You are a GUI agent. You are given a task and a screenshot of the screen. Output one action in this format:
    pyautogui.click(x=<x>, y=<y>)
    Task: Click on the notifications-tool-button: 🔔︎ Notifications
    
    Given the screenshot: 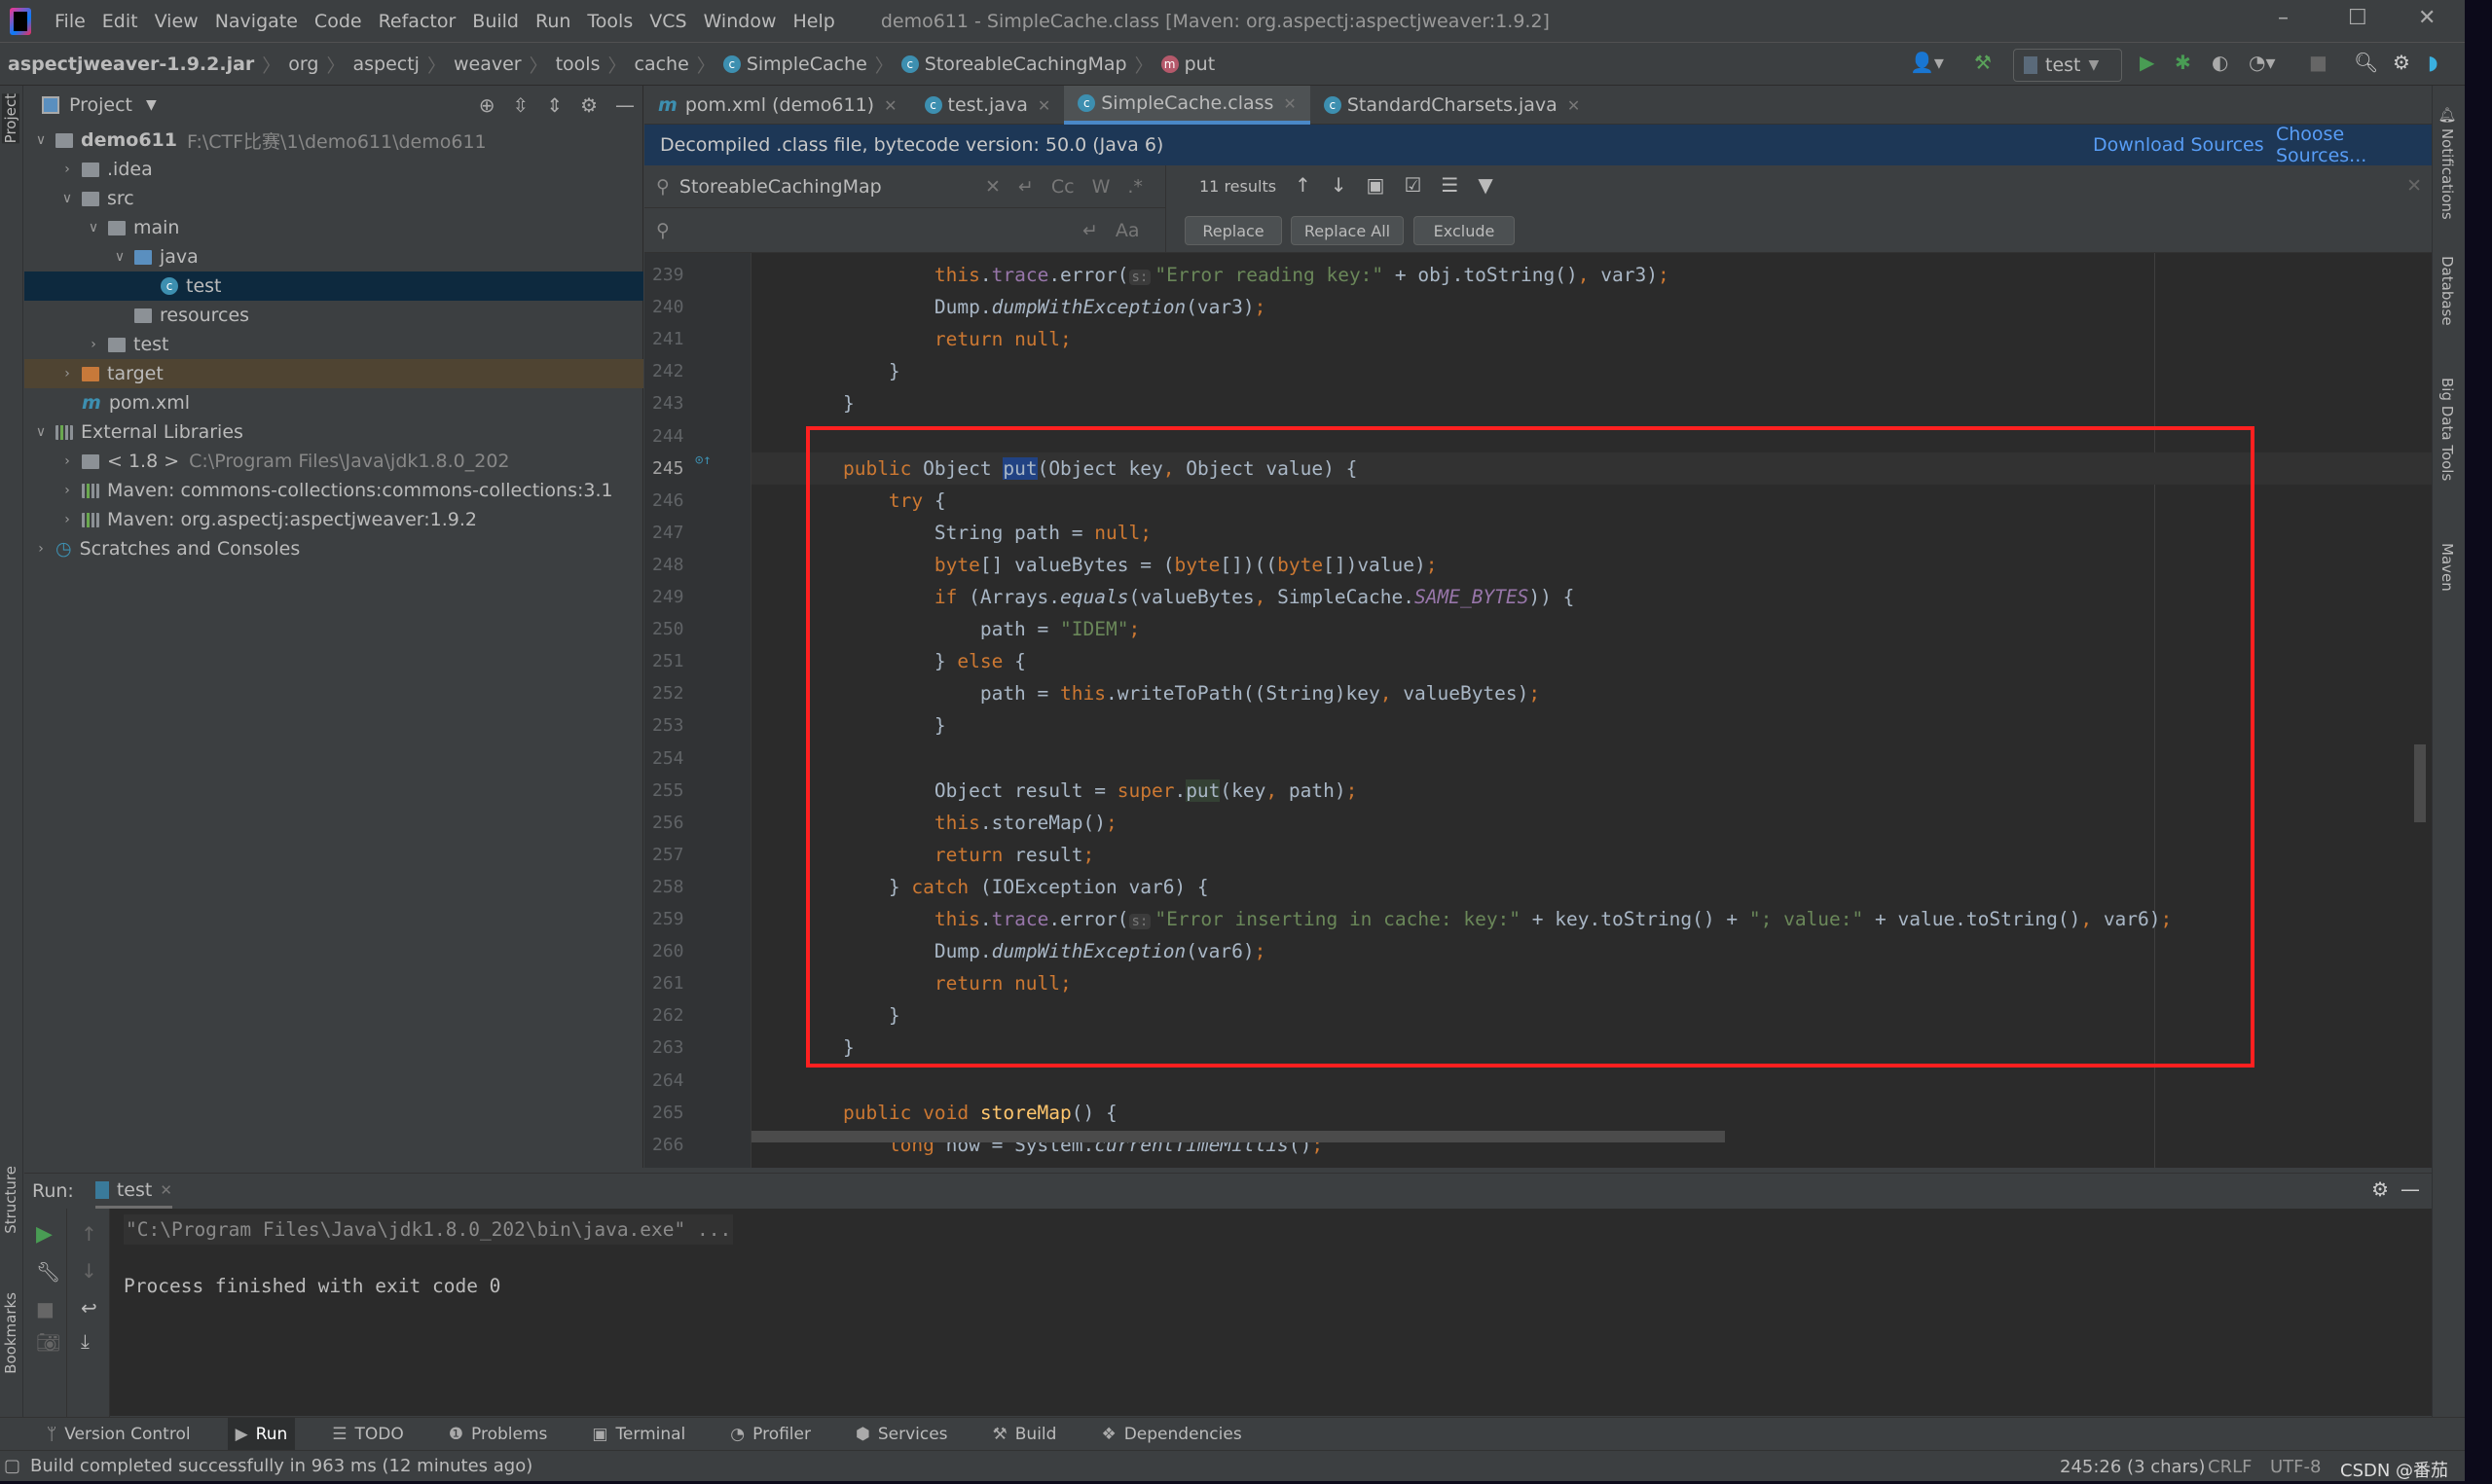 What is the action you would take?
    pyautogui.click(x=2447, y=163)
    